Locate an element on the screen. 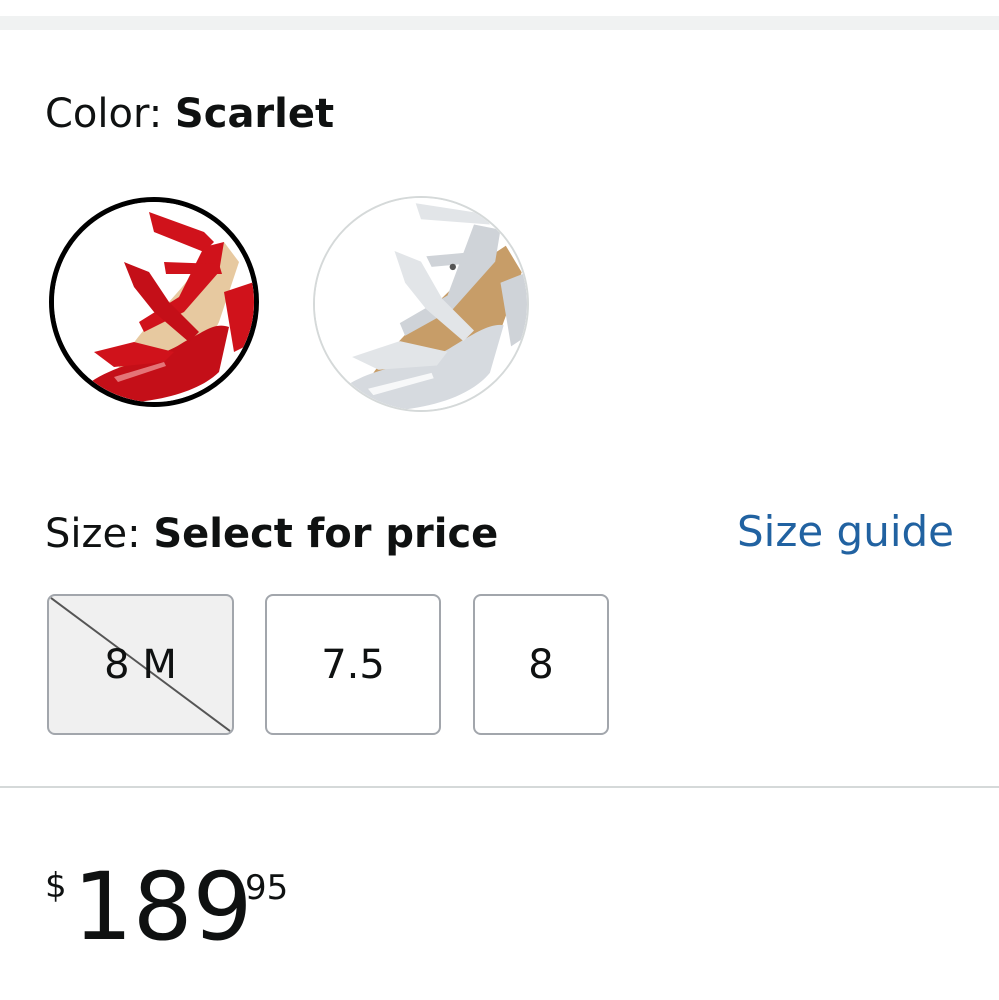 The height and width of the screenshot is (1000, 999). color-swatch-silver is located at coordinates (421, 304).